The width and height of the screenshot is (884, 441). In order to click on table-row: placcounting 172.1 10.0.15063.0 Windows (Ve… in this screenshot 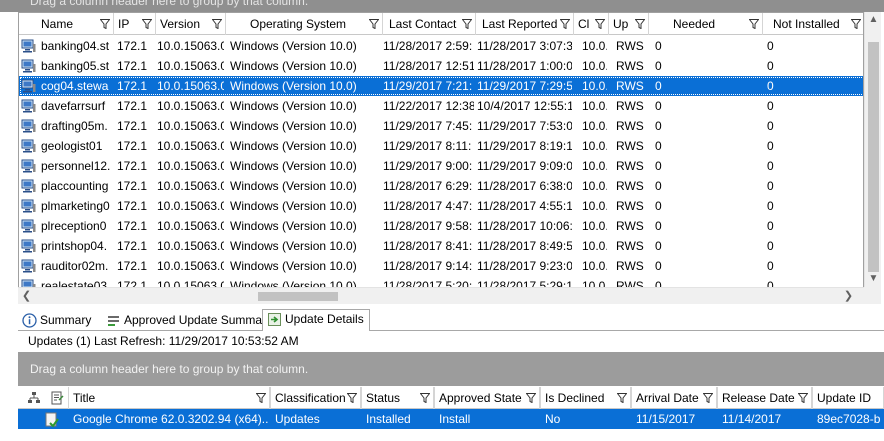, I will do `click(441, 186)`.